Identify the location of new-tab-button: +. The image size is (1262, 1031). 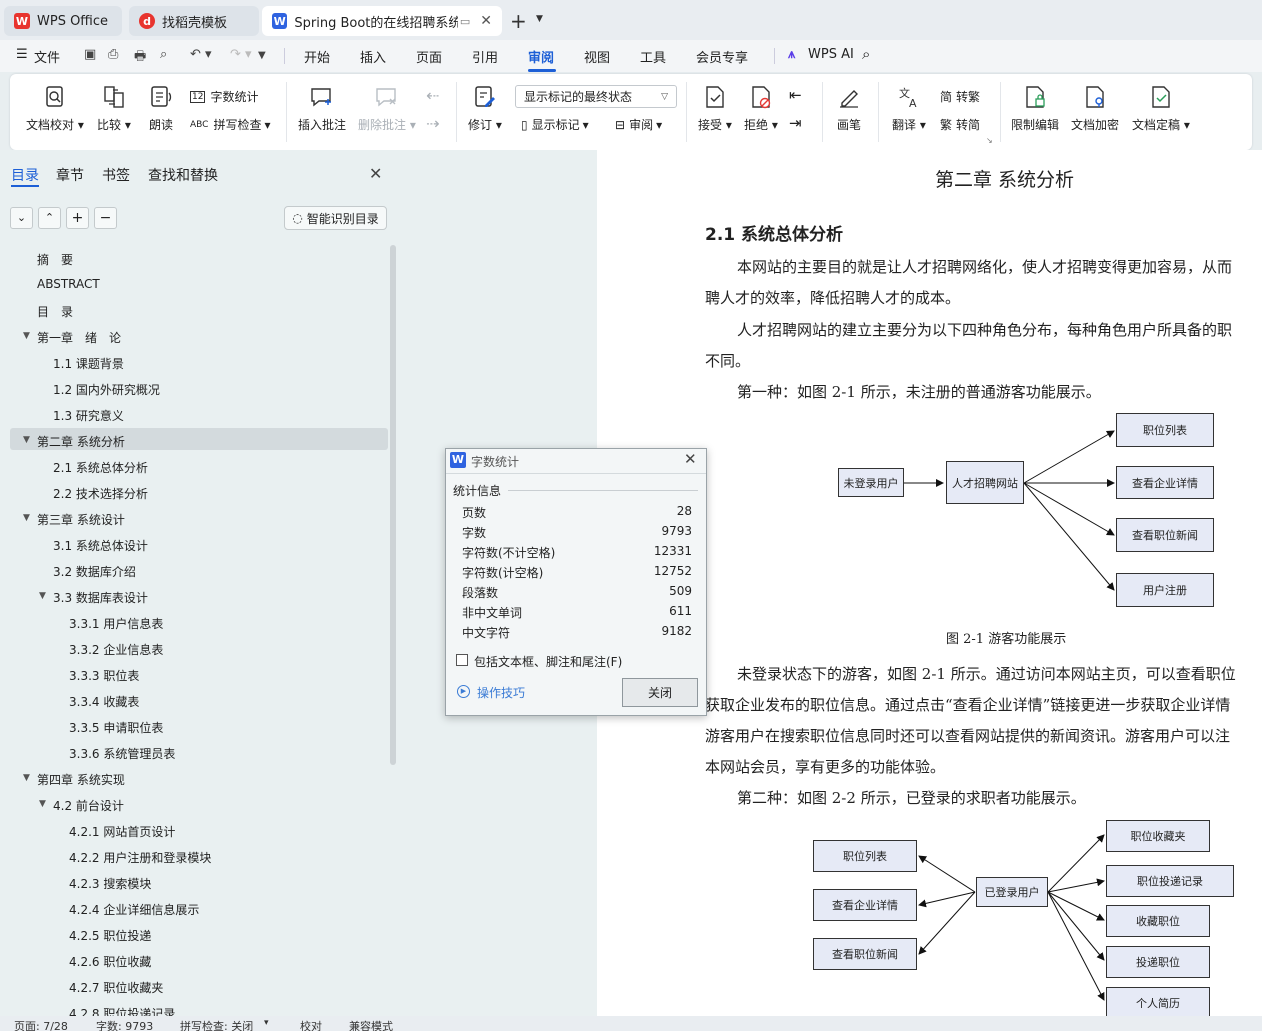
(518, 21).